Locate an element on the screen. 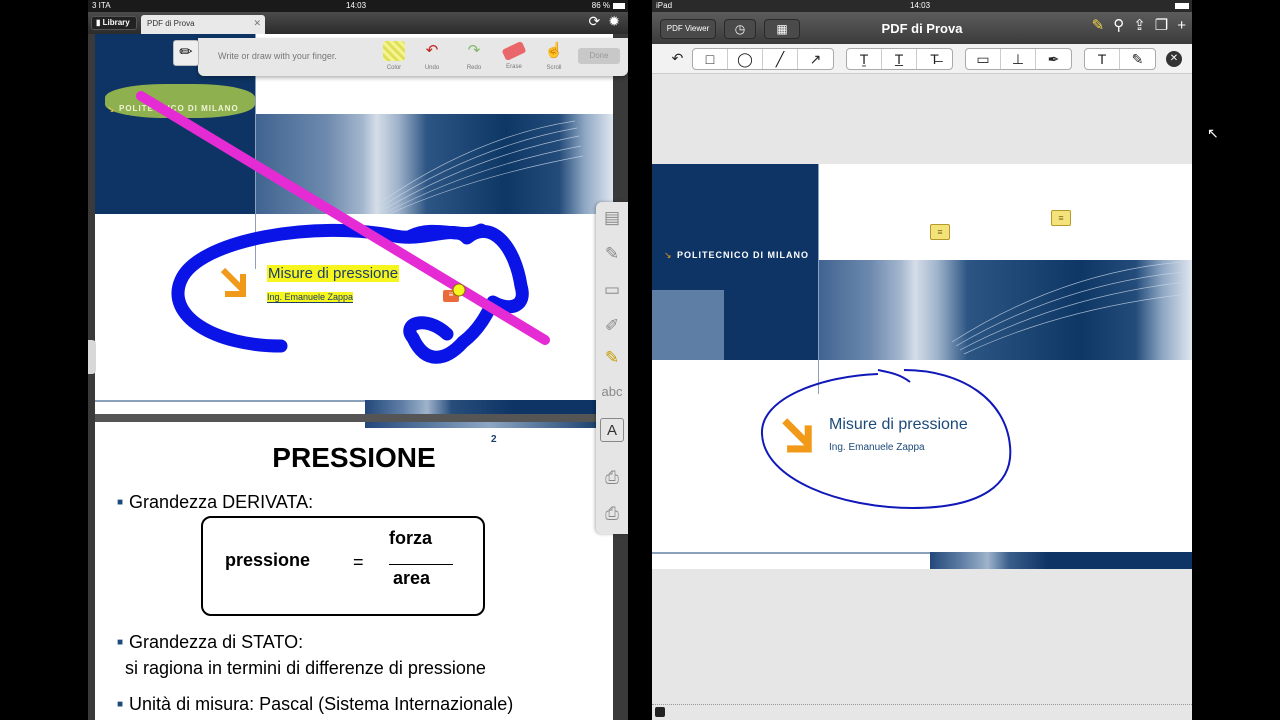 The image size is (1280, 720). battery-label: 86 % is located at coordinates (600, 5).